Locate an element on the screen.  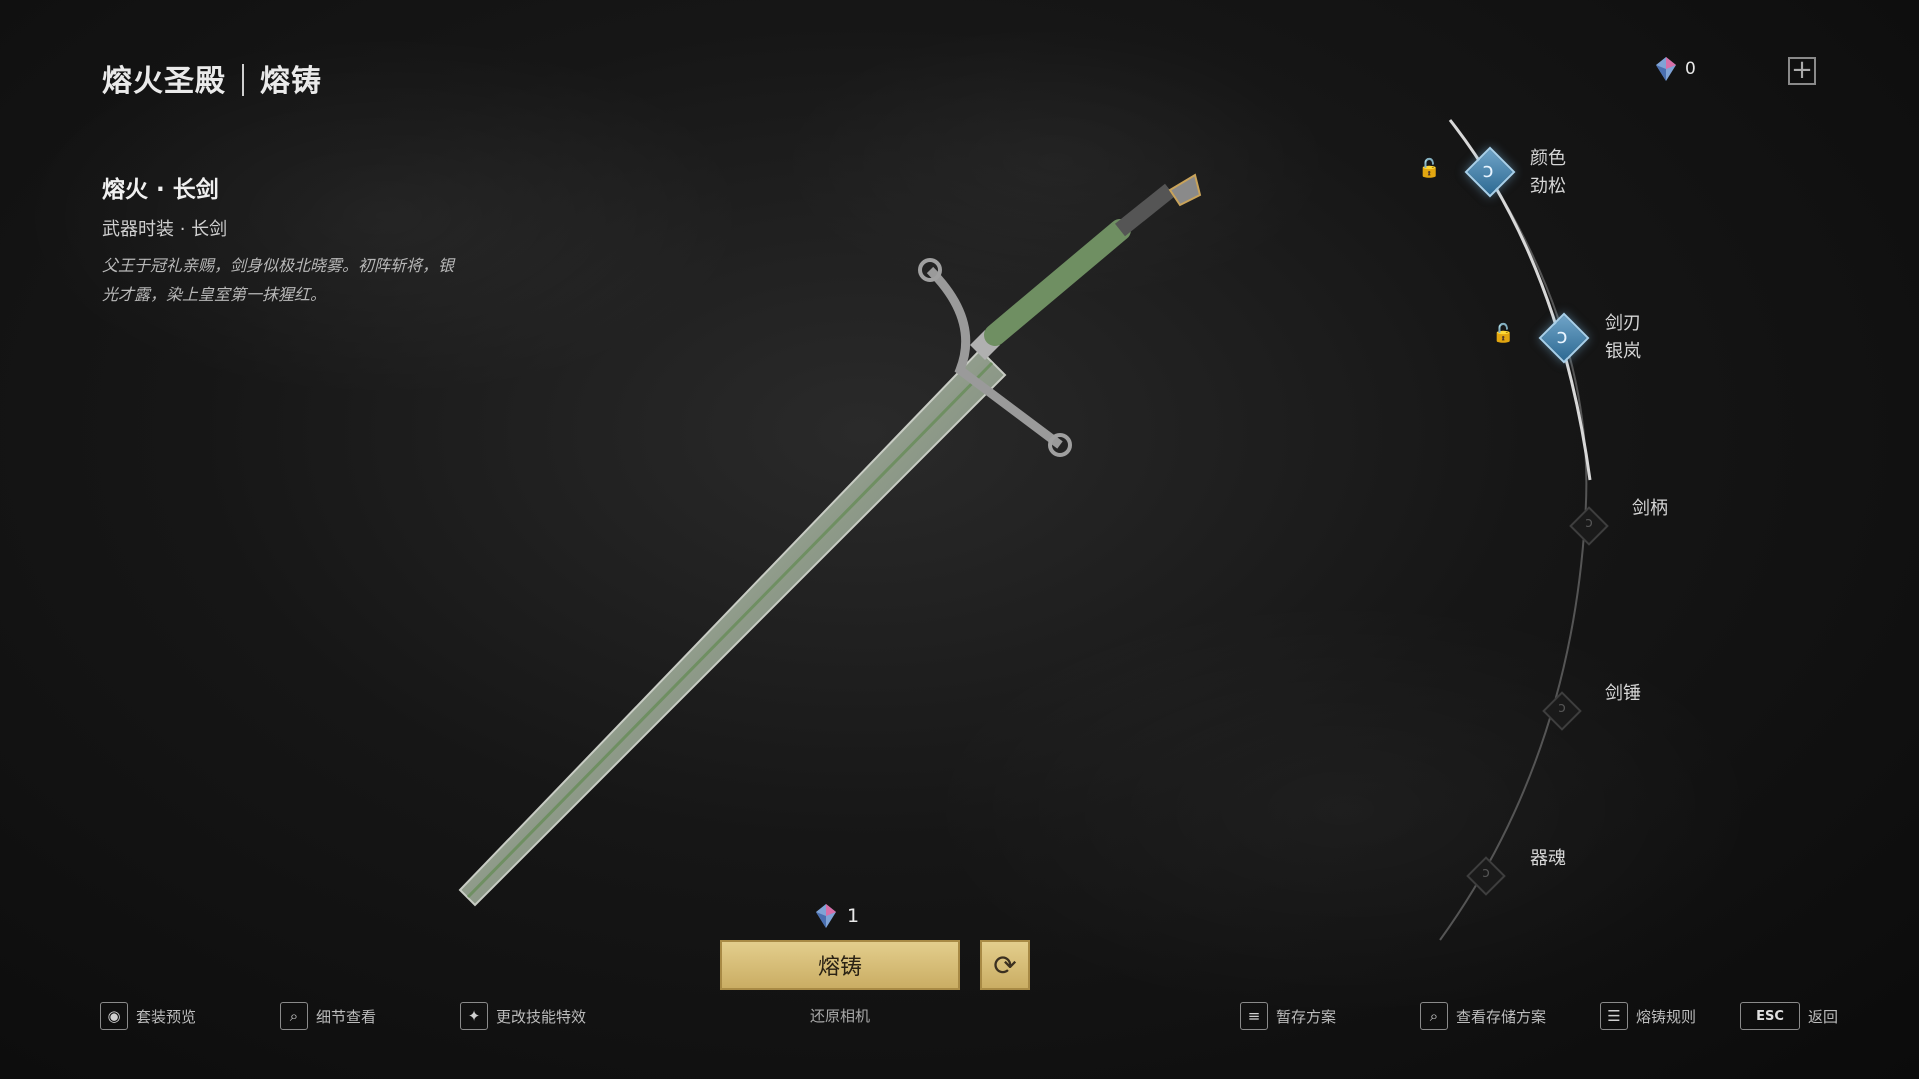
mode-title: 熔铸 is located at coordinates (291, 81).